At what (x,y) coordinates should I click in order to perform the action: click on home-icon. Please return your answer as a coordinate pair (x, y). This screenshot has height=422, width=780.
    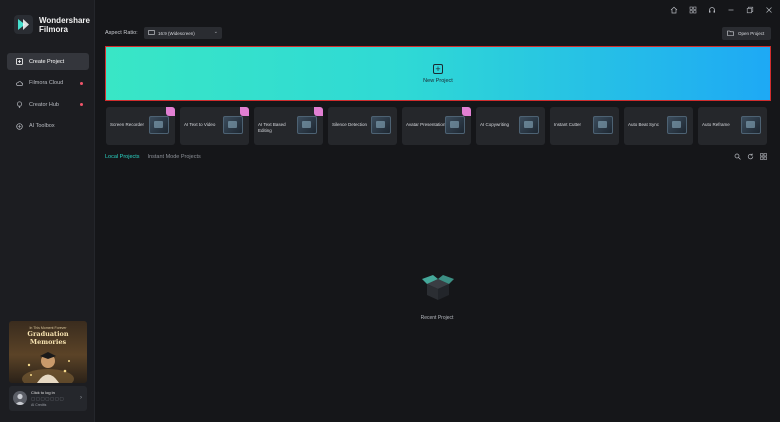
    Looking at the image, I should click on (673, 9).